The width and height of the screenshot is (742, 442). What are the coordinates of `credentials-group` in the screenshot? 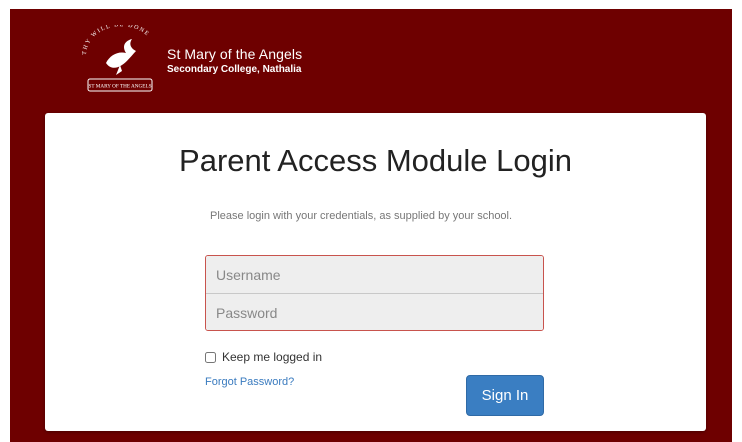 It's located at (374, 293).